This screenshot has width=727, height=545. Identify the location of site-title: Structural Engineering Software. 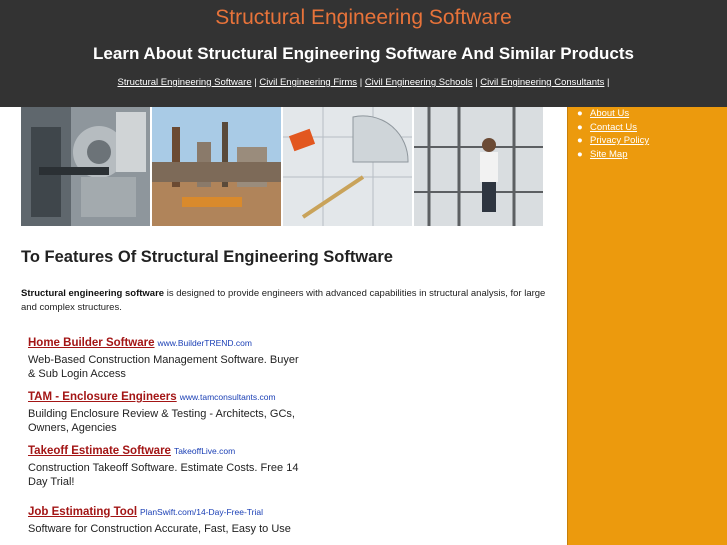
(363, 18).